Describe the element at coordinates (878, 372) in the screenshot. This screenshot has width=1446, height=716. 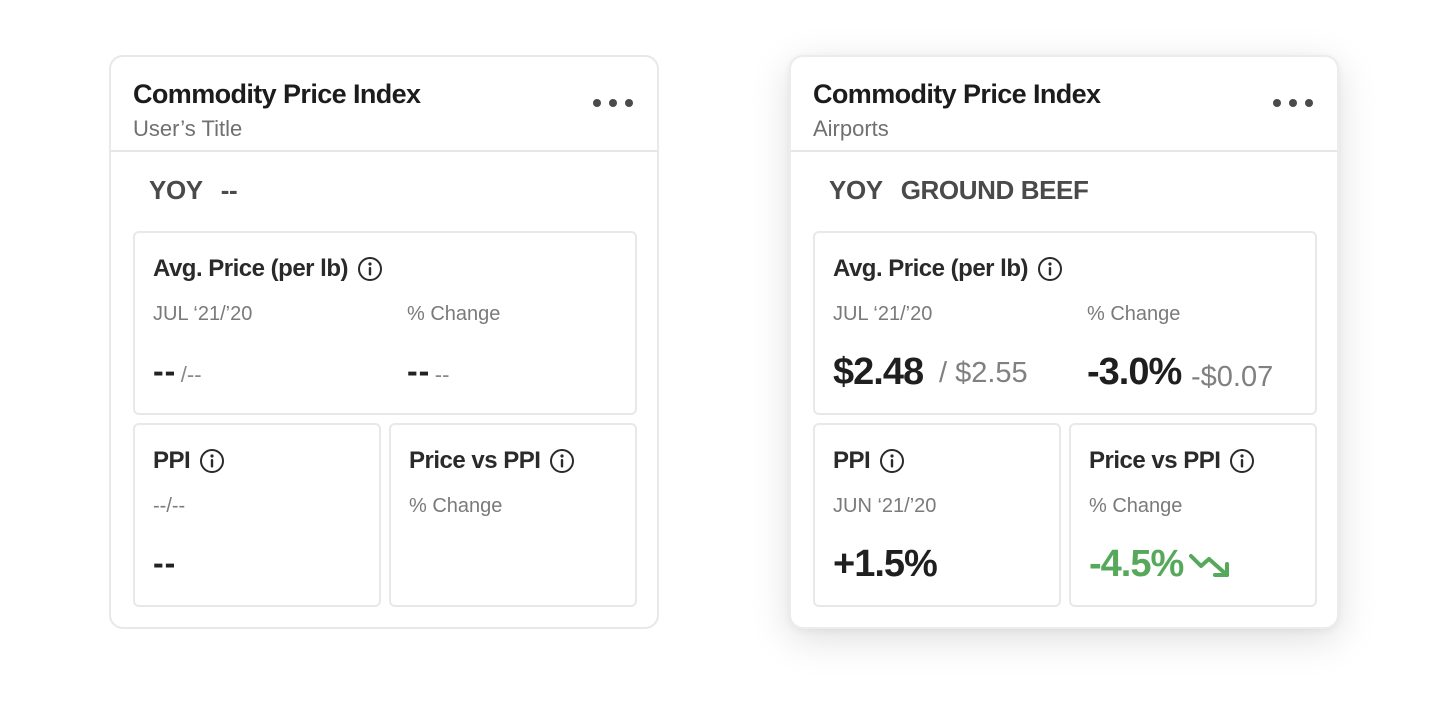
I see `avg-price-current: $2.48` at that location.